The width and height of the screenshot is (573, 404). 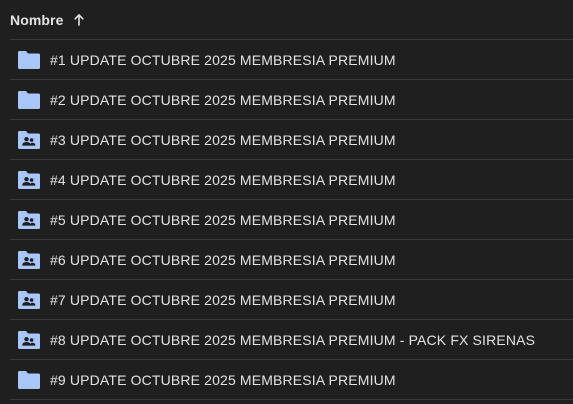 What do you see at coordinates (223, 220) in the screenshot?
I see `file-name: #5 UPDATE OCTUBRE 2025 MEMBRESIA PREMIUM` at bounding box center [223, 220].